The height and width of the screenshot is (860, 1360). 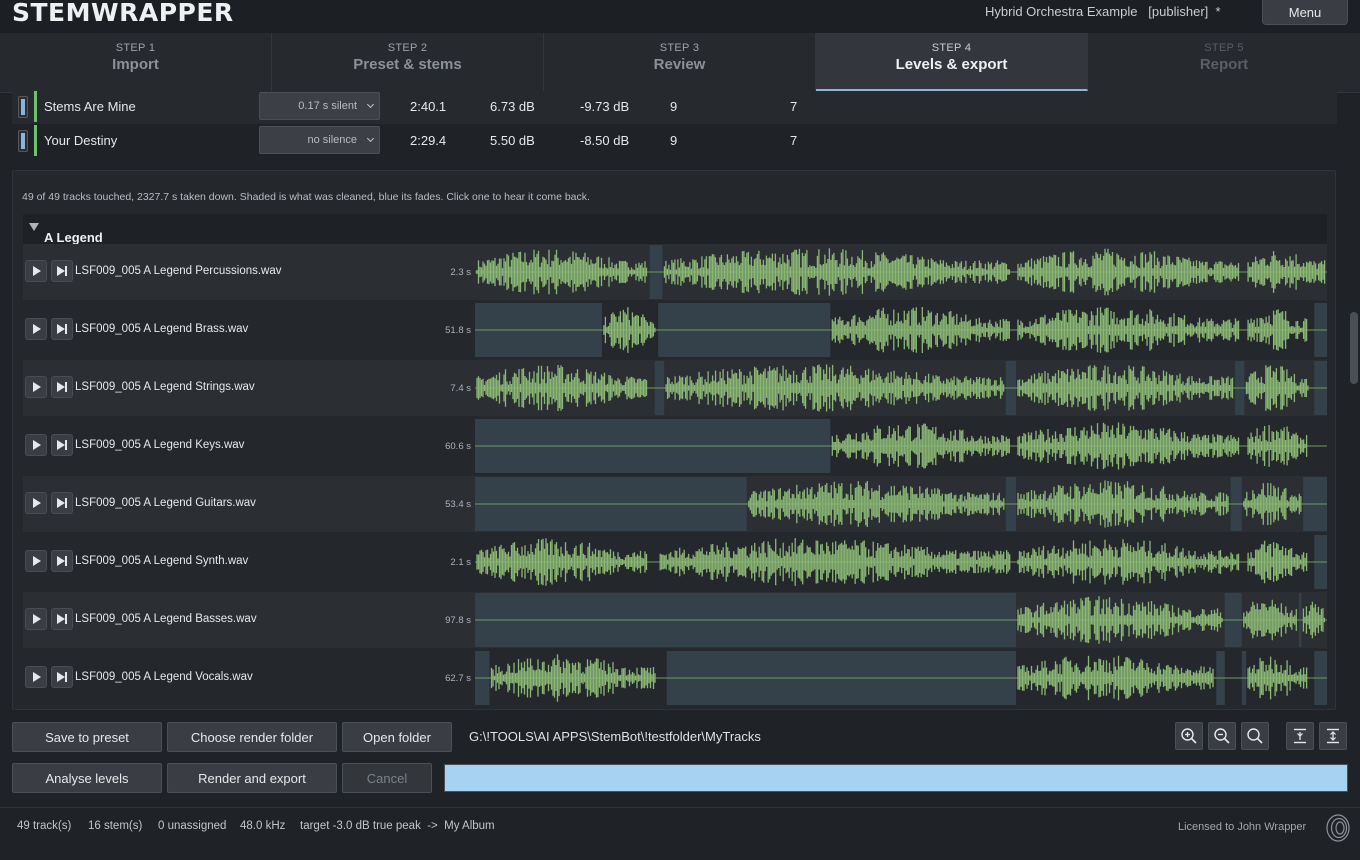 What do you see at coordinates (192, 826) in the screenshot?
I see `status-unassigned: 0 unassigned` at bounding box center [192, 826].